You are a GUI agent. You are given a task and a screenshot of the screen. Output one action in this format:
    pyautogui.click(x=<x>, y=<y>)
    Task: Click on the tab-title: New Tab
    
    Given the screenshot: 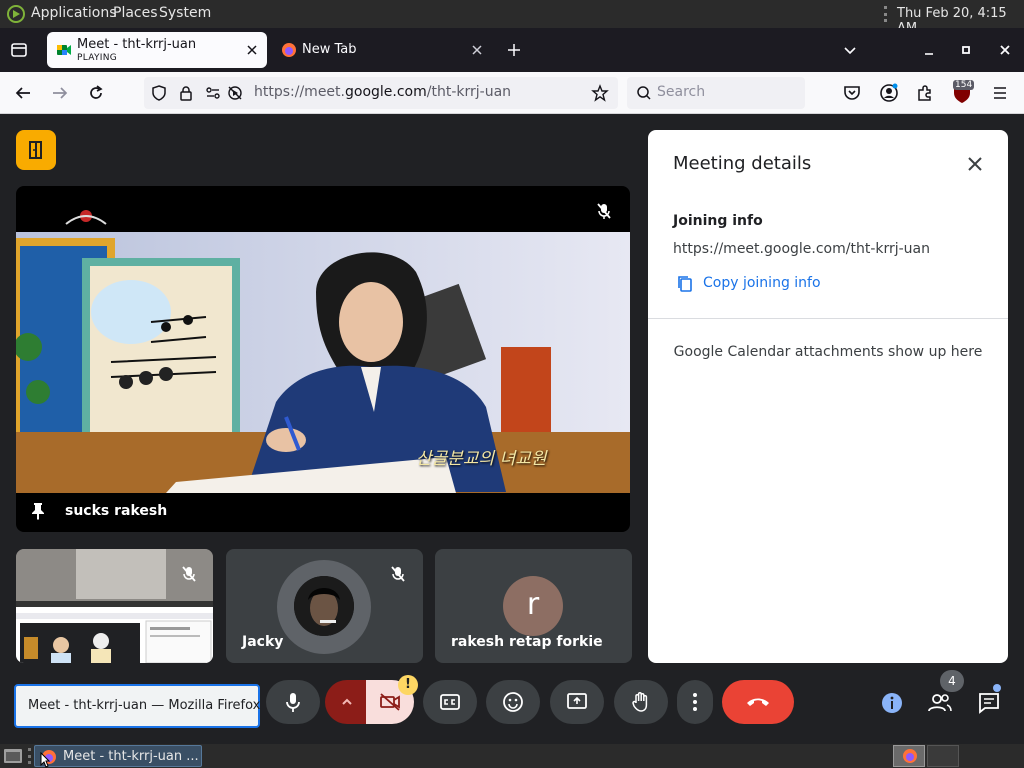 What is the action you would take?
    pyautogui.click(x=329, y=49)
    